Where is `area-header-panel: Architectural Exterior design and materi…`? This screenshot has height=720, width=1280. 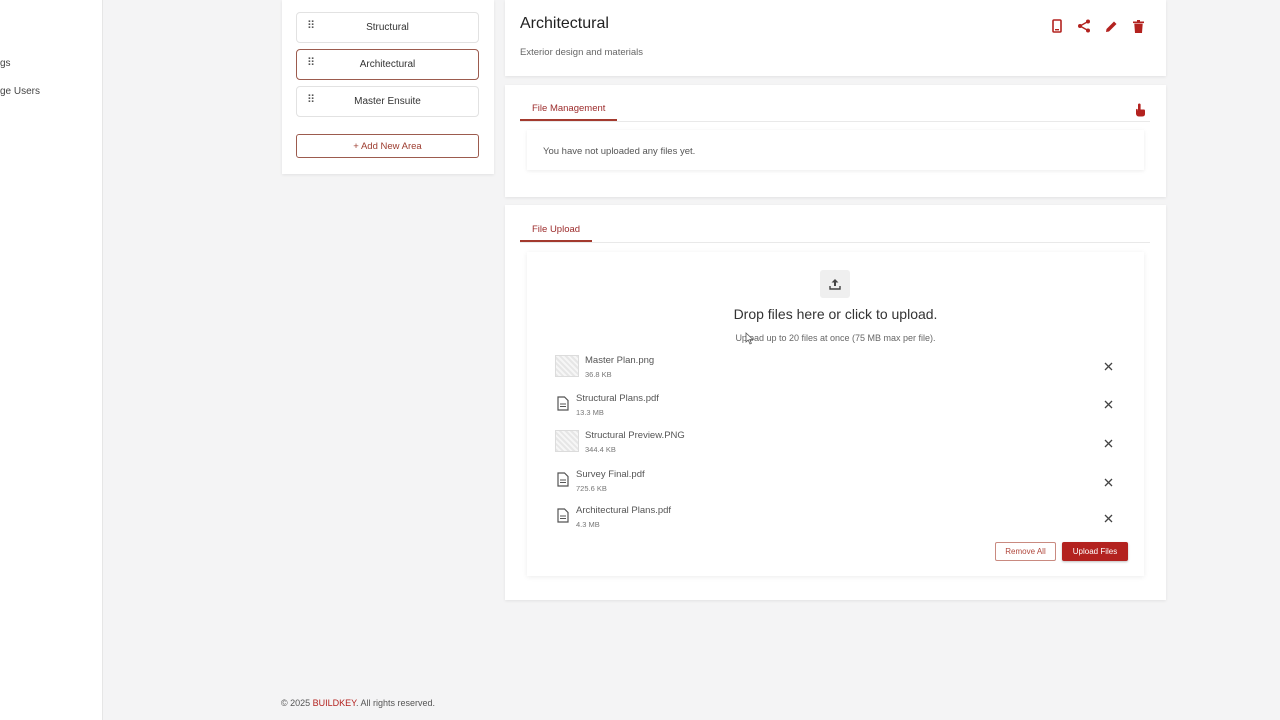 area-header-panel: Architectural Exterior design and materi… is located at coordinates (835, 38).